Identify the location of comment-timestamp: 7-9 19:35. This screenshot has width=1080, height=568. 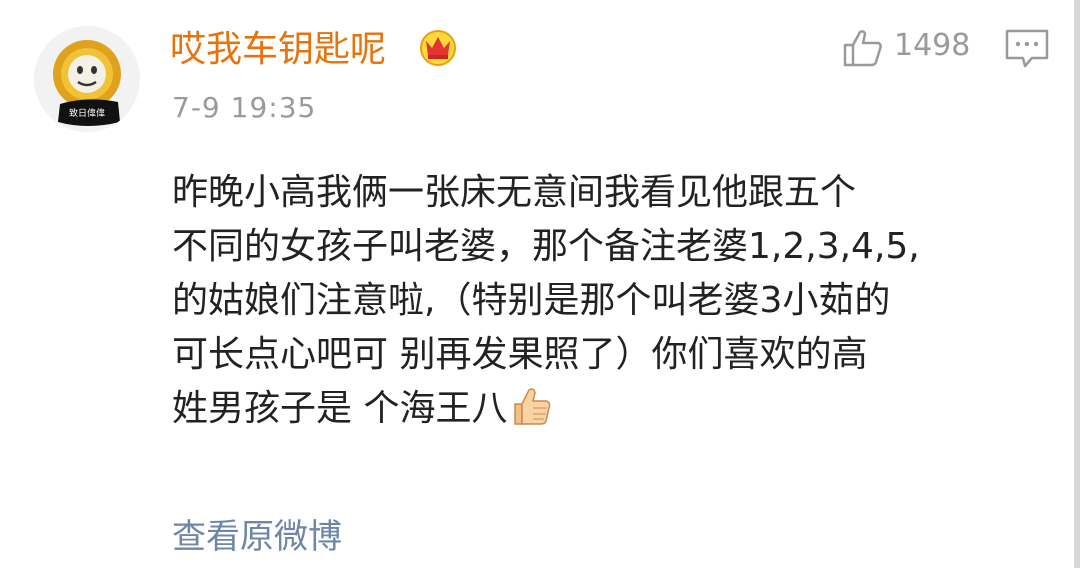
(244, 107).